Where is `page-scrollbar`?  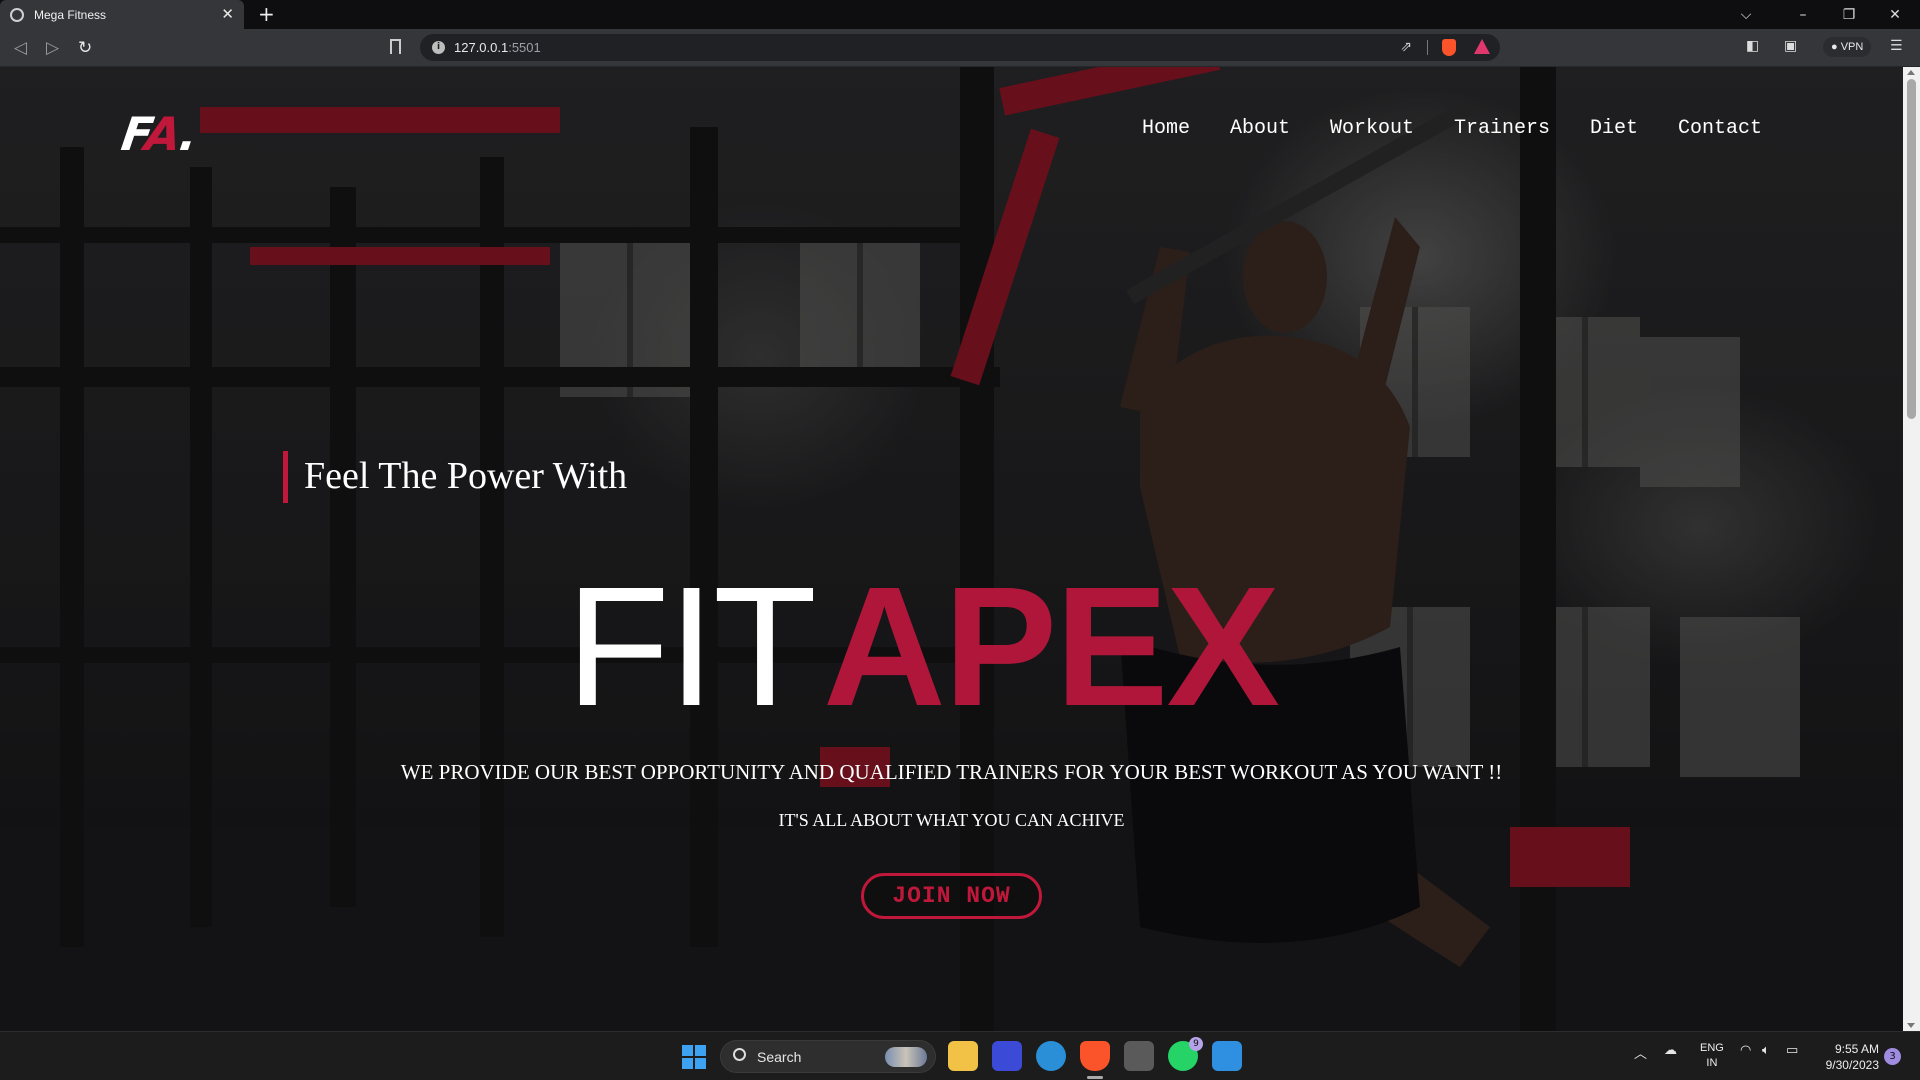 page-scrollbar is located at coordinates (1911, 549).